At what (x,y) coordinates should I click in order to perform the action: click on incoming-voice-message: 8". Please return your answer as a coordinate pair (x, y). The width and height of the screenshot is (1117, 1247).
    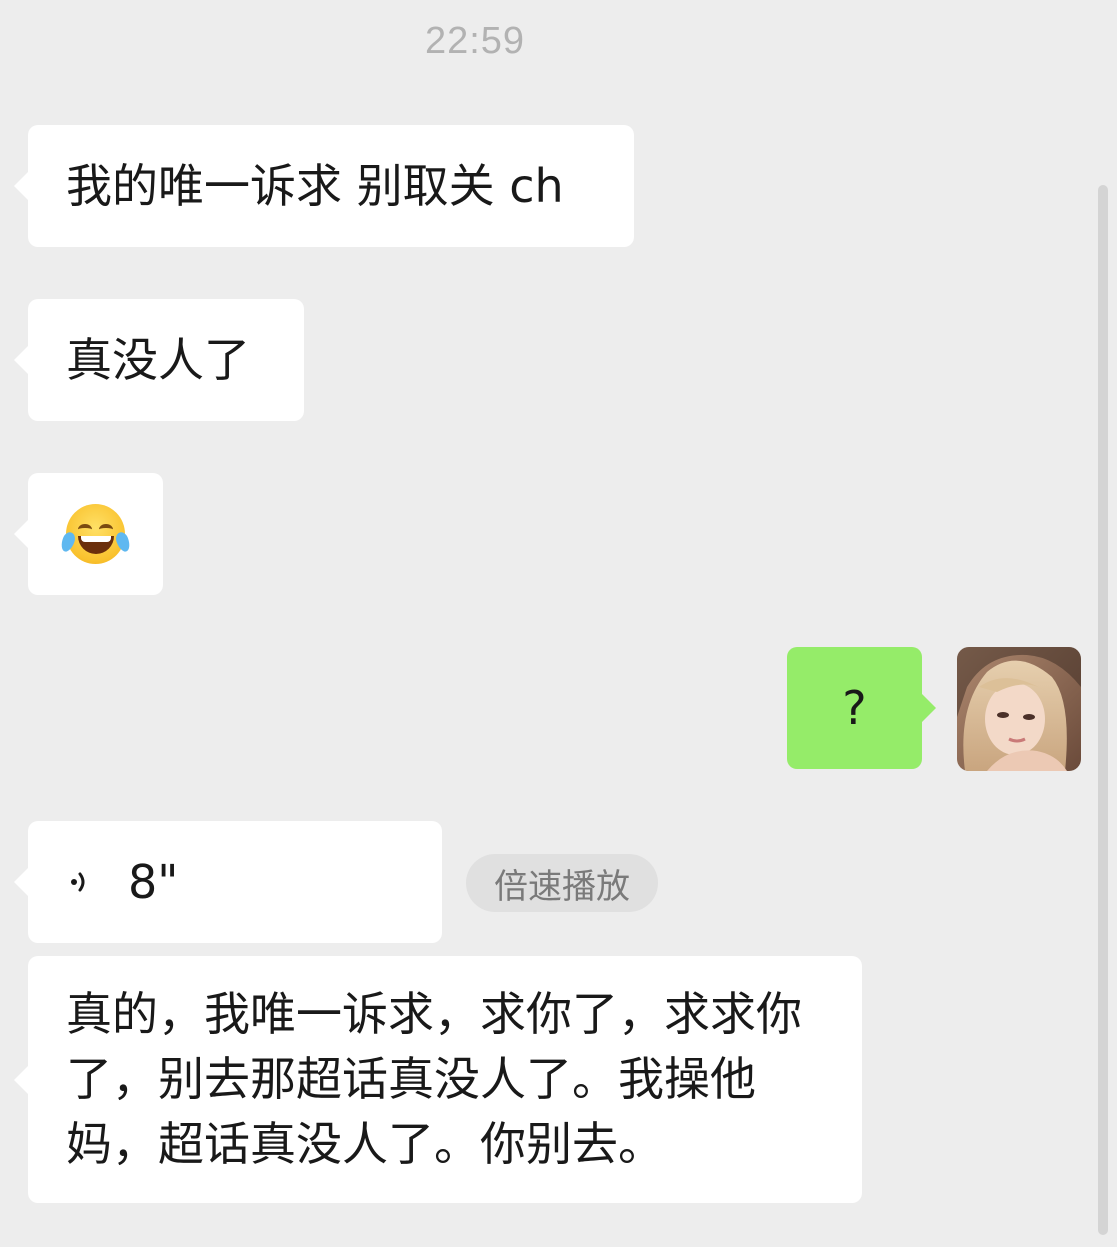
    Looking at the image, I should click on (228, 882).